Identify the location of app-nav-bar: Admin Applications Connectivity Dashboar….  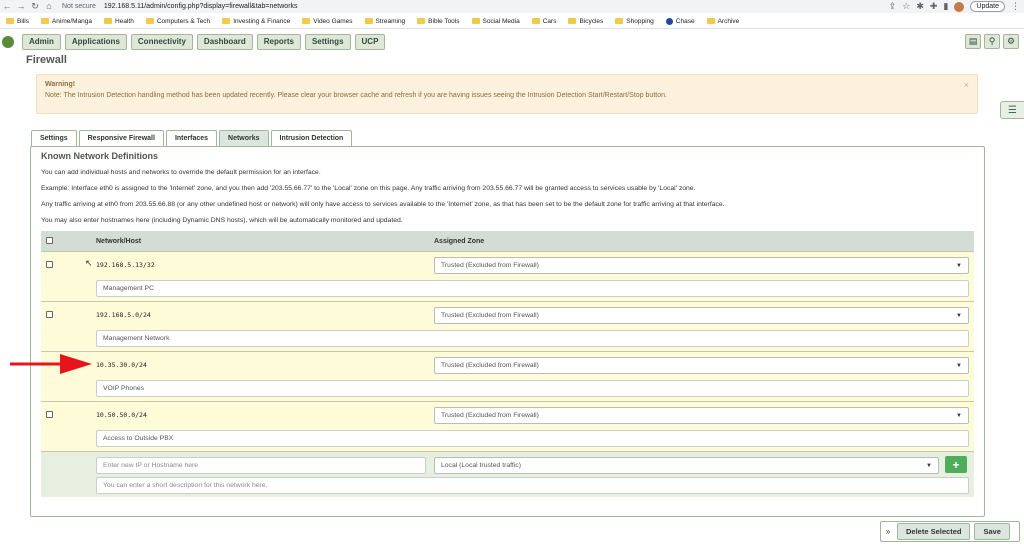
(512, 42).